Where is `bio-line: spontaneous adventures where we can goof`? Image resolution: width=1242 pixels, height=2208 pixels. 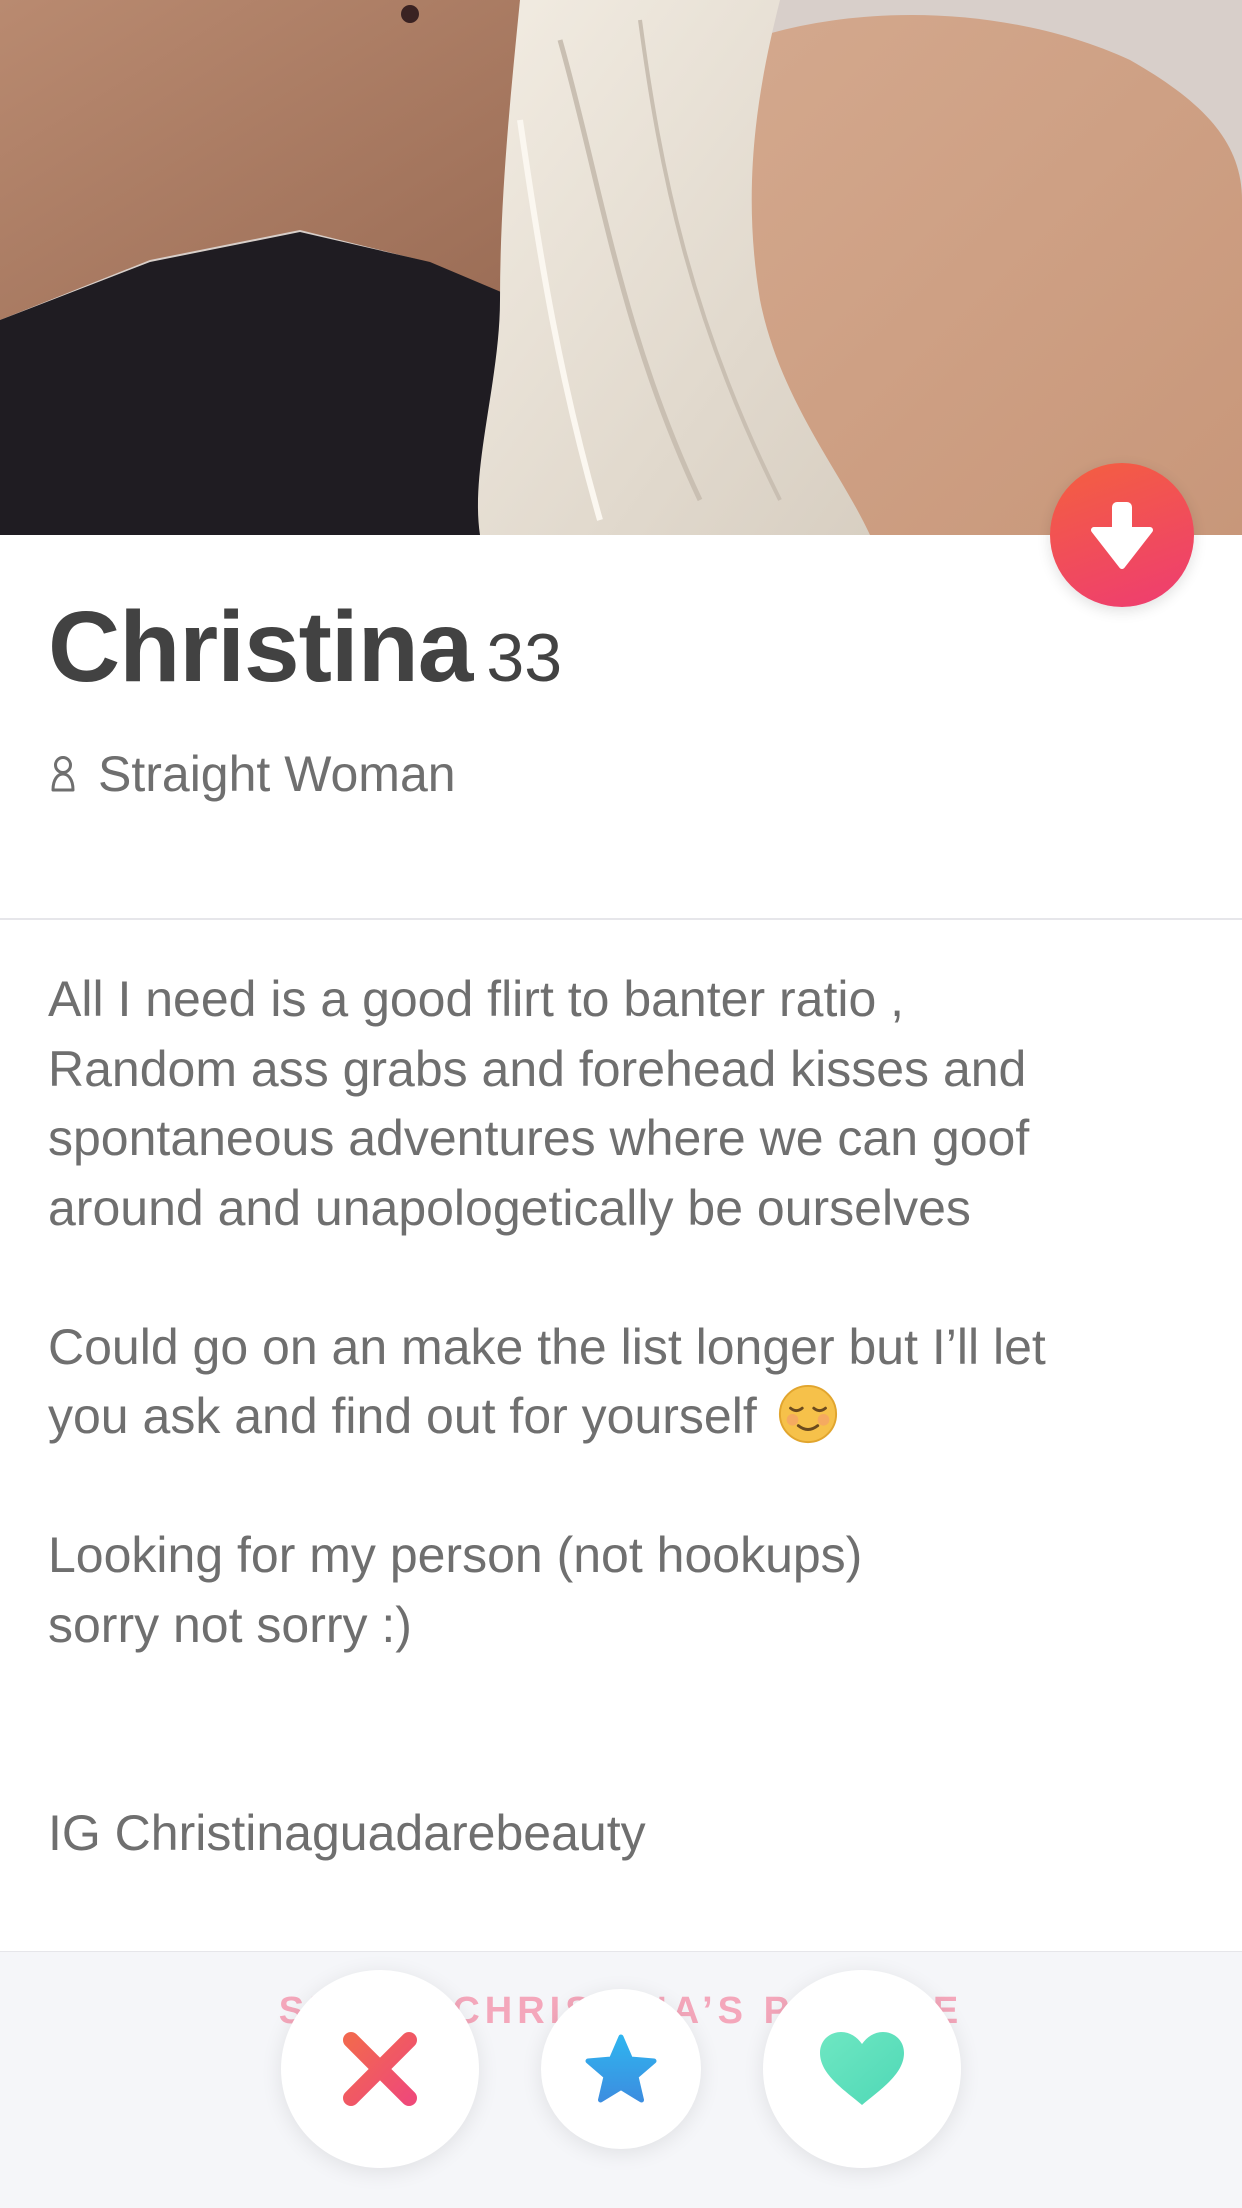
bio-line: spontaneous adventures where we can goof is located at coordinates (539, 1138).